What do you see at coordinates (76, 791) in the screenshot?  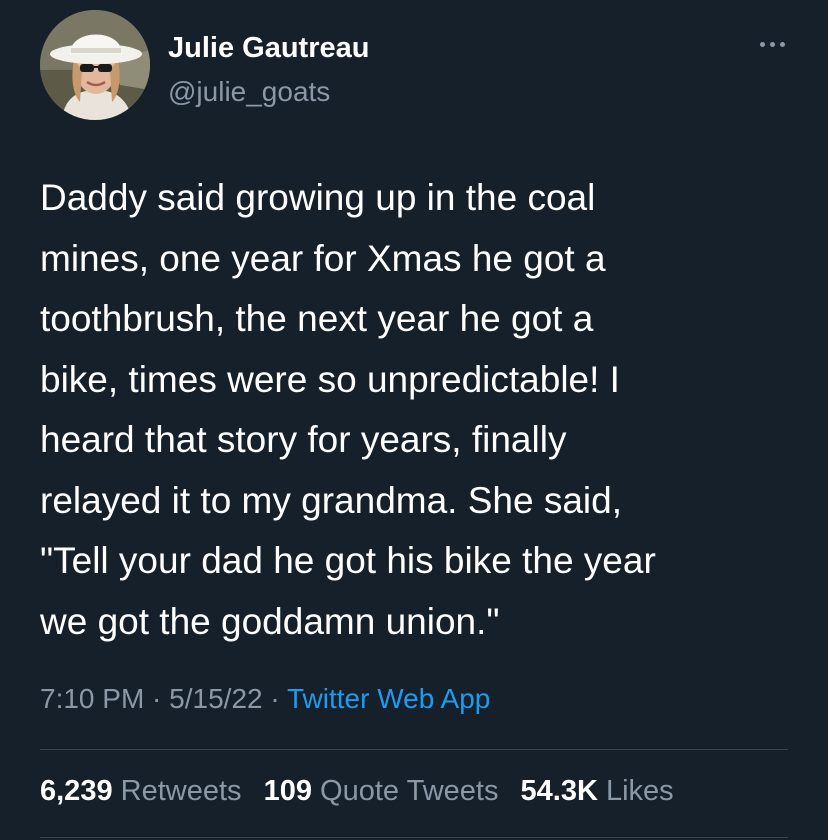 I see `retweets-count: 6,239` at bounding box center [76, 791].